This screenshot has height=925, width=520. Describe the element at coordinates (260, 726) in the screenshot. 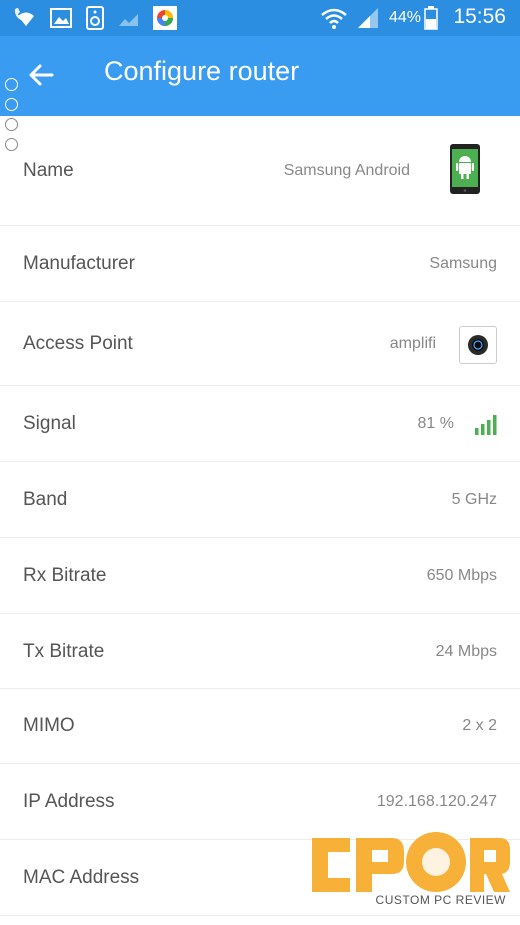

I see `row-mimo: MIMO 2 x 2` at that location.